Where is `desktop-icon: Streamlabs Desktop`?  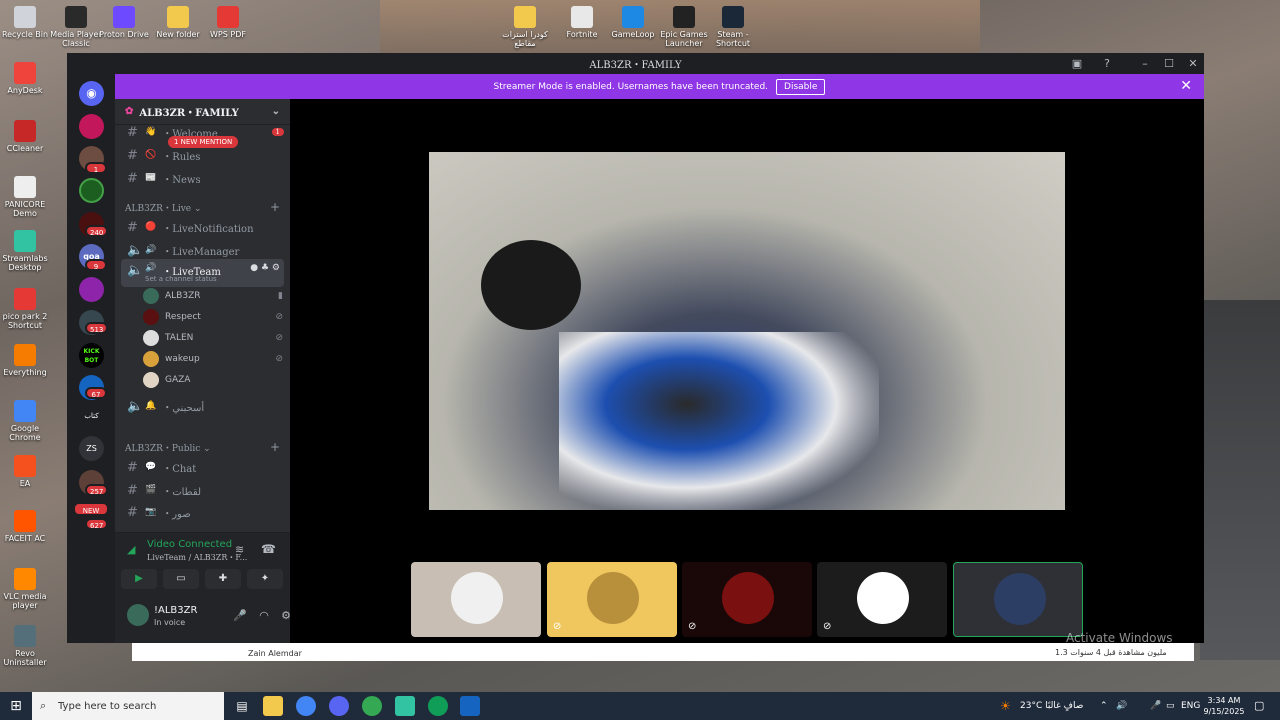 desktop-icon: Streamlabs Desktop is located at coordinates (27, 251).